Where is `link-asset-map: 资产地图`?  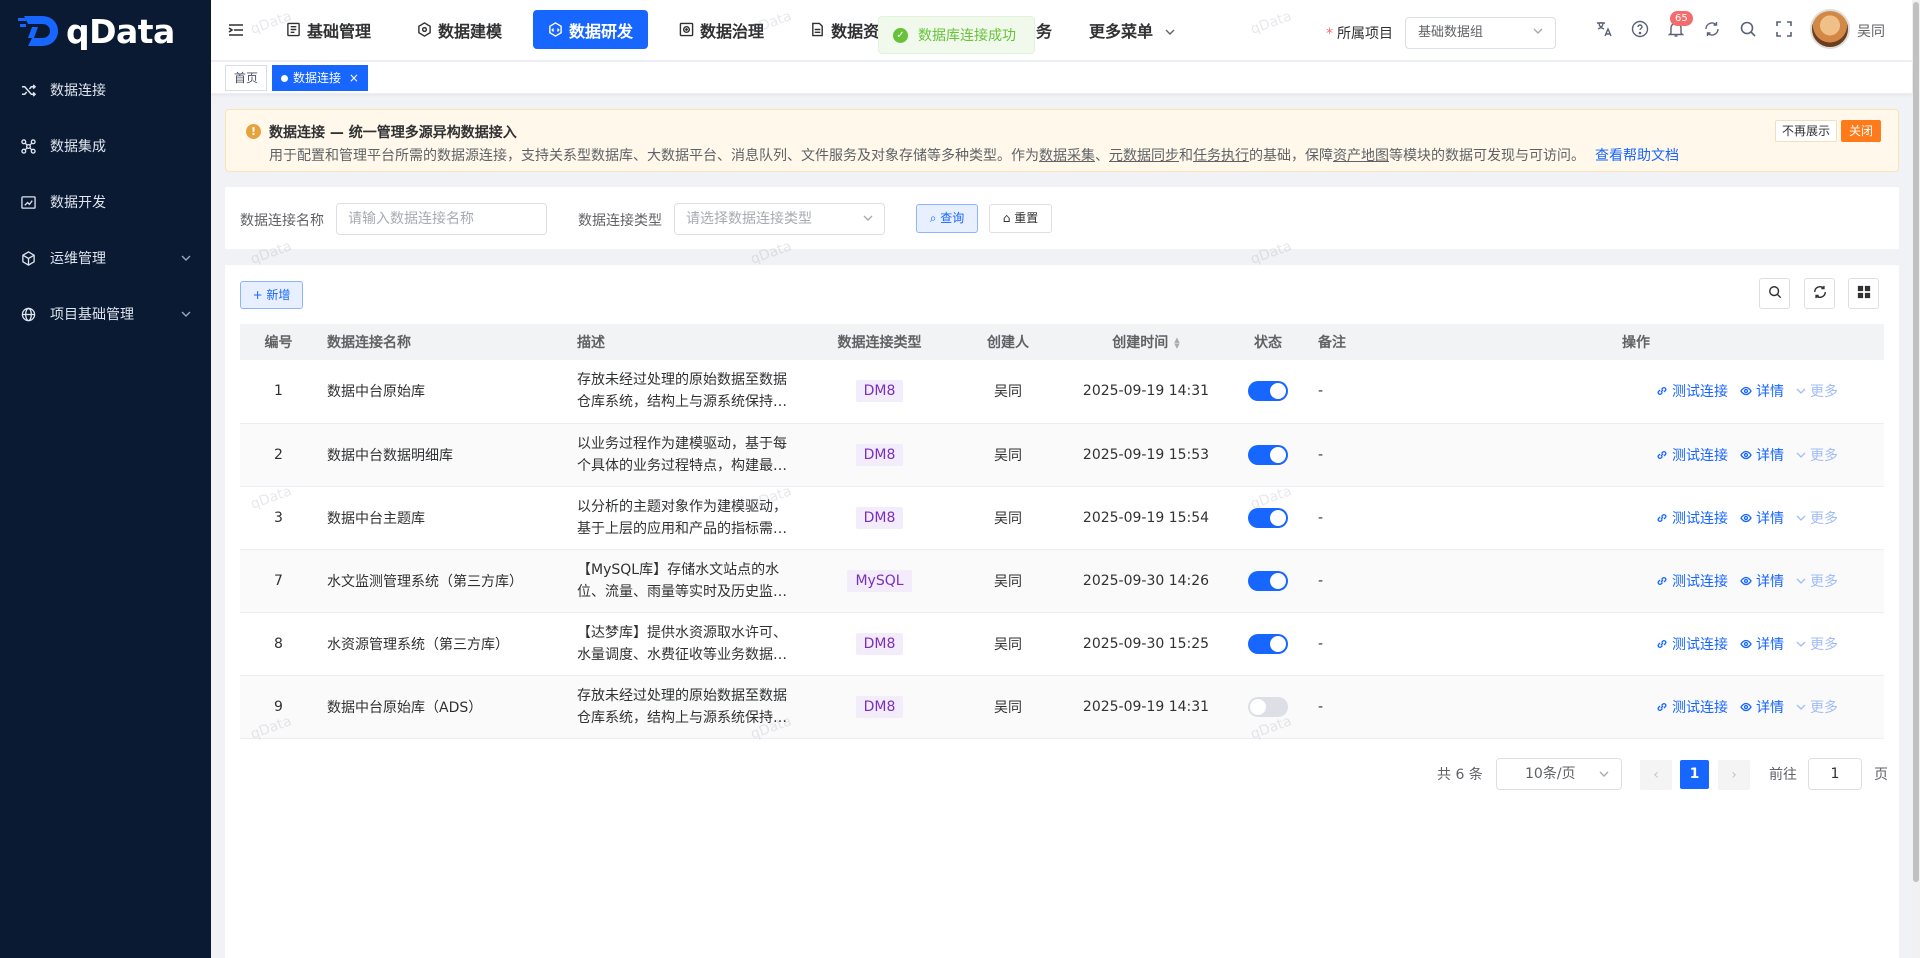 link-asset-map: 资产地图 is located at coordinates (1361, 156).